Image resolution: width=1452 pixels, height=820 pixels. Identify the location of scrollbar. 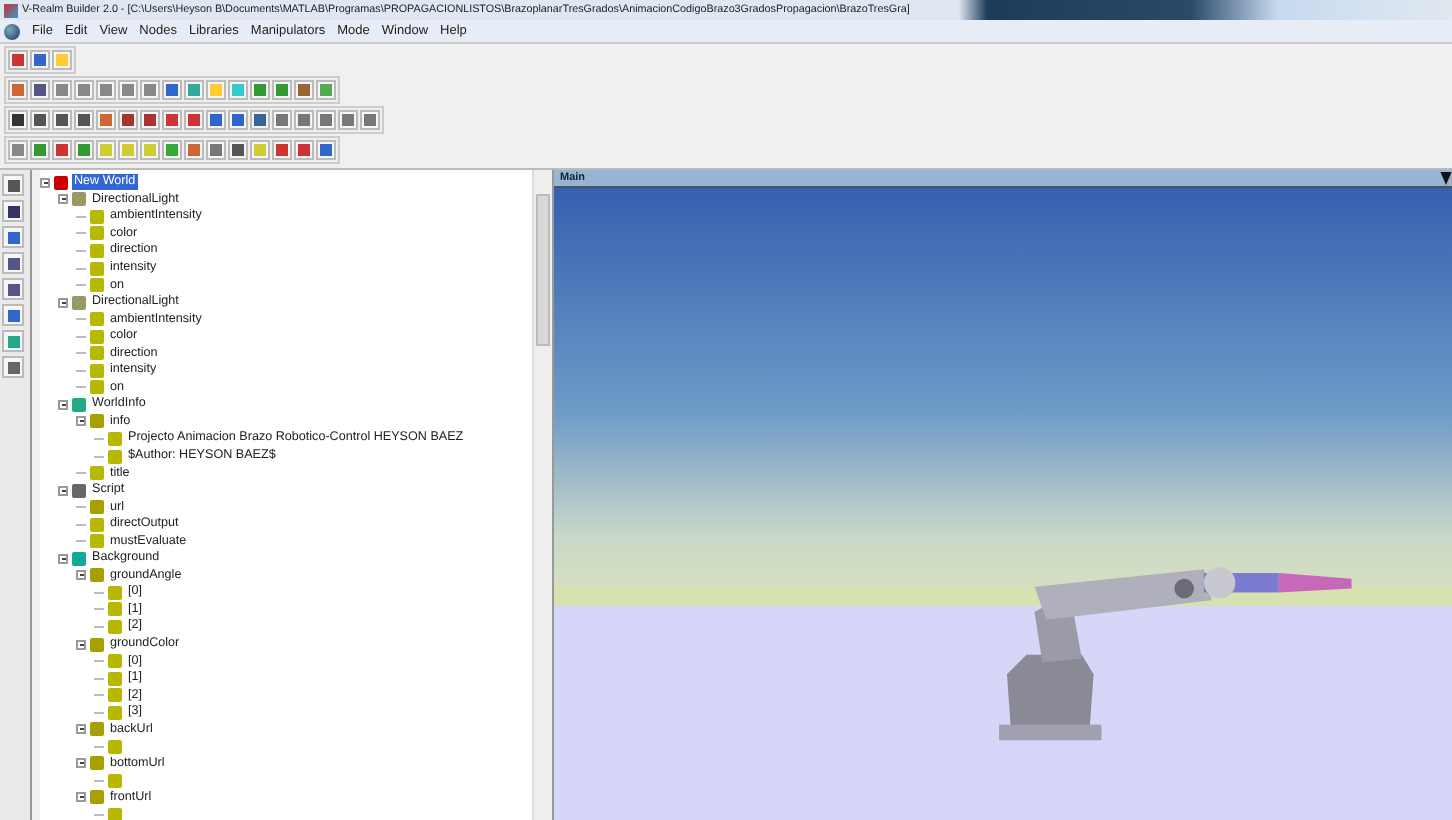
(542, 495).